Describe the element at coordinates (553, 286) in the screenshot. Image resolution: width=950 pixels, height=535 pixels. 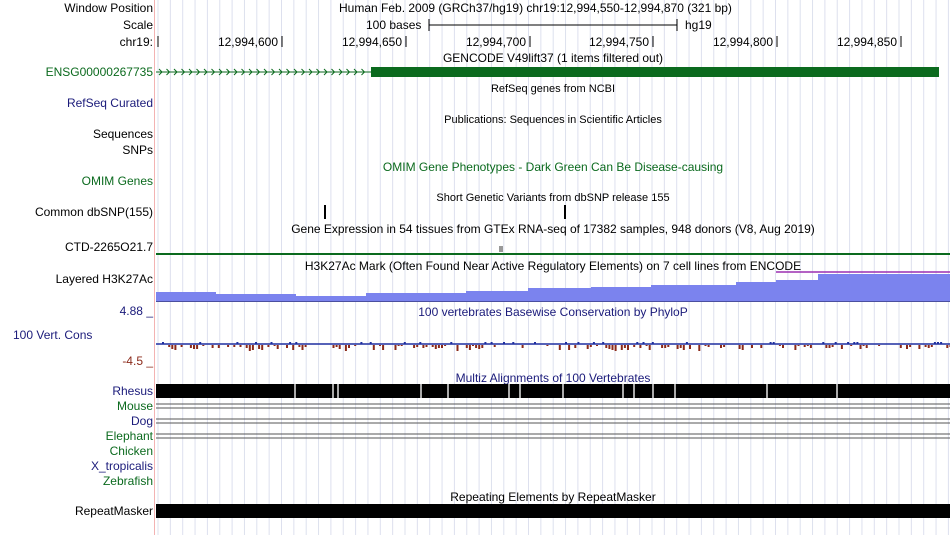
I see `h3k27ac-signal` at that location.